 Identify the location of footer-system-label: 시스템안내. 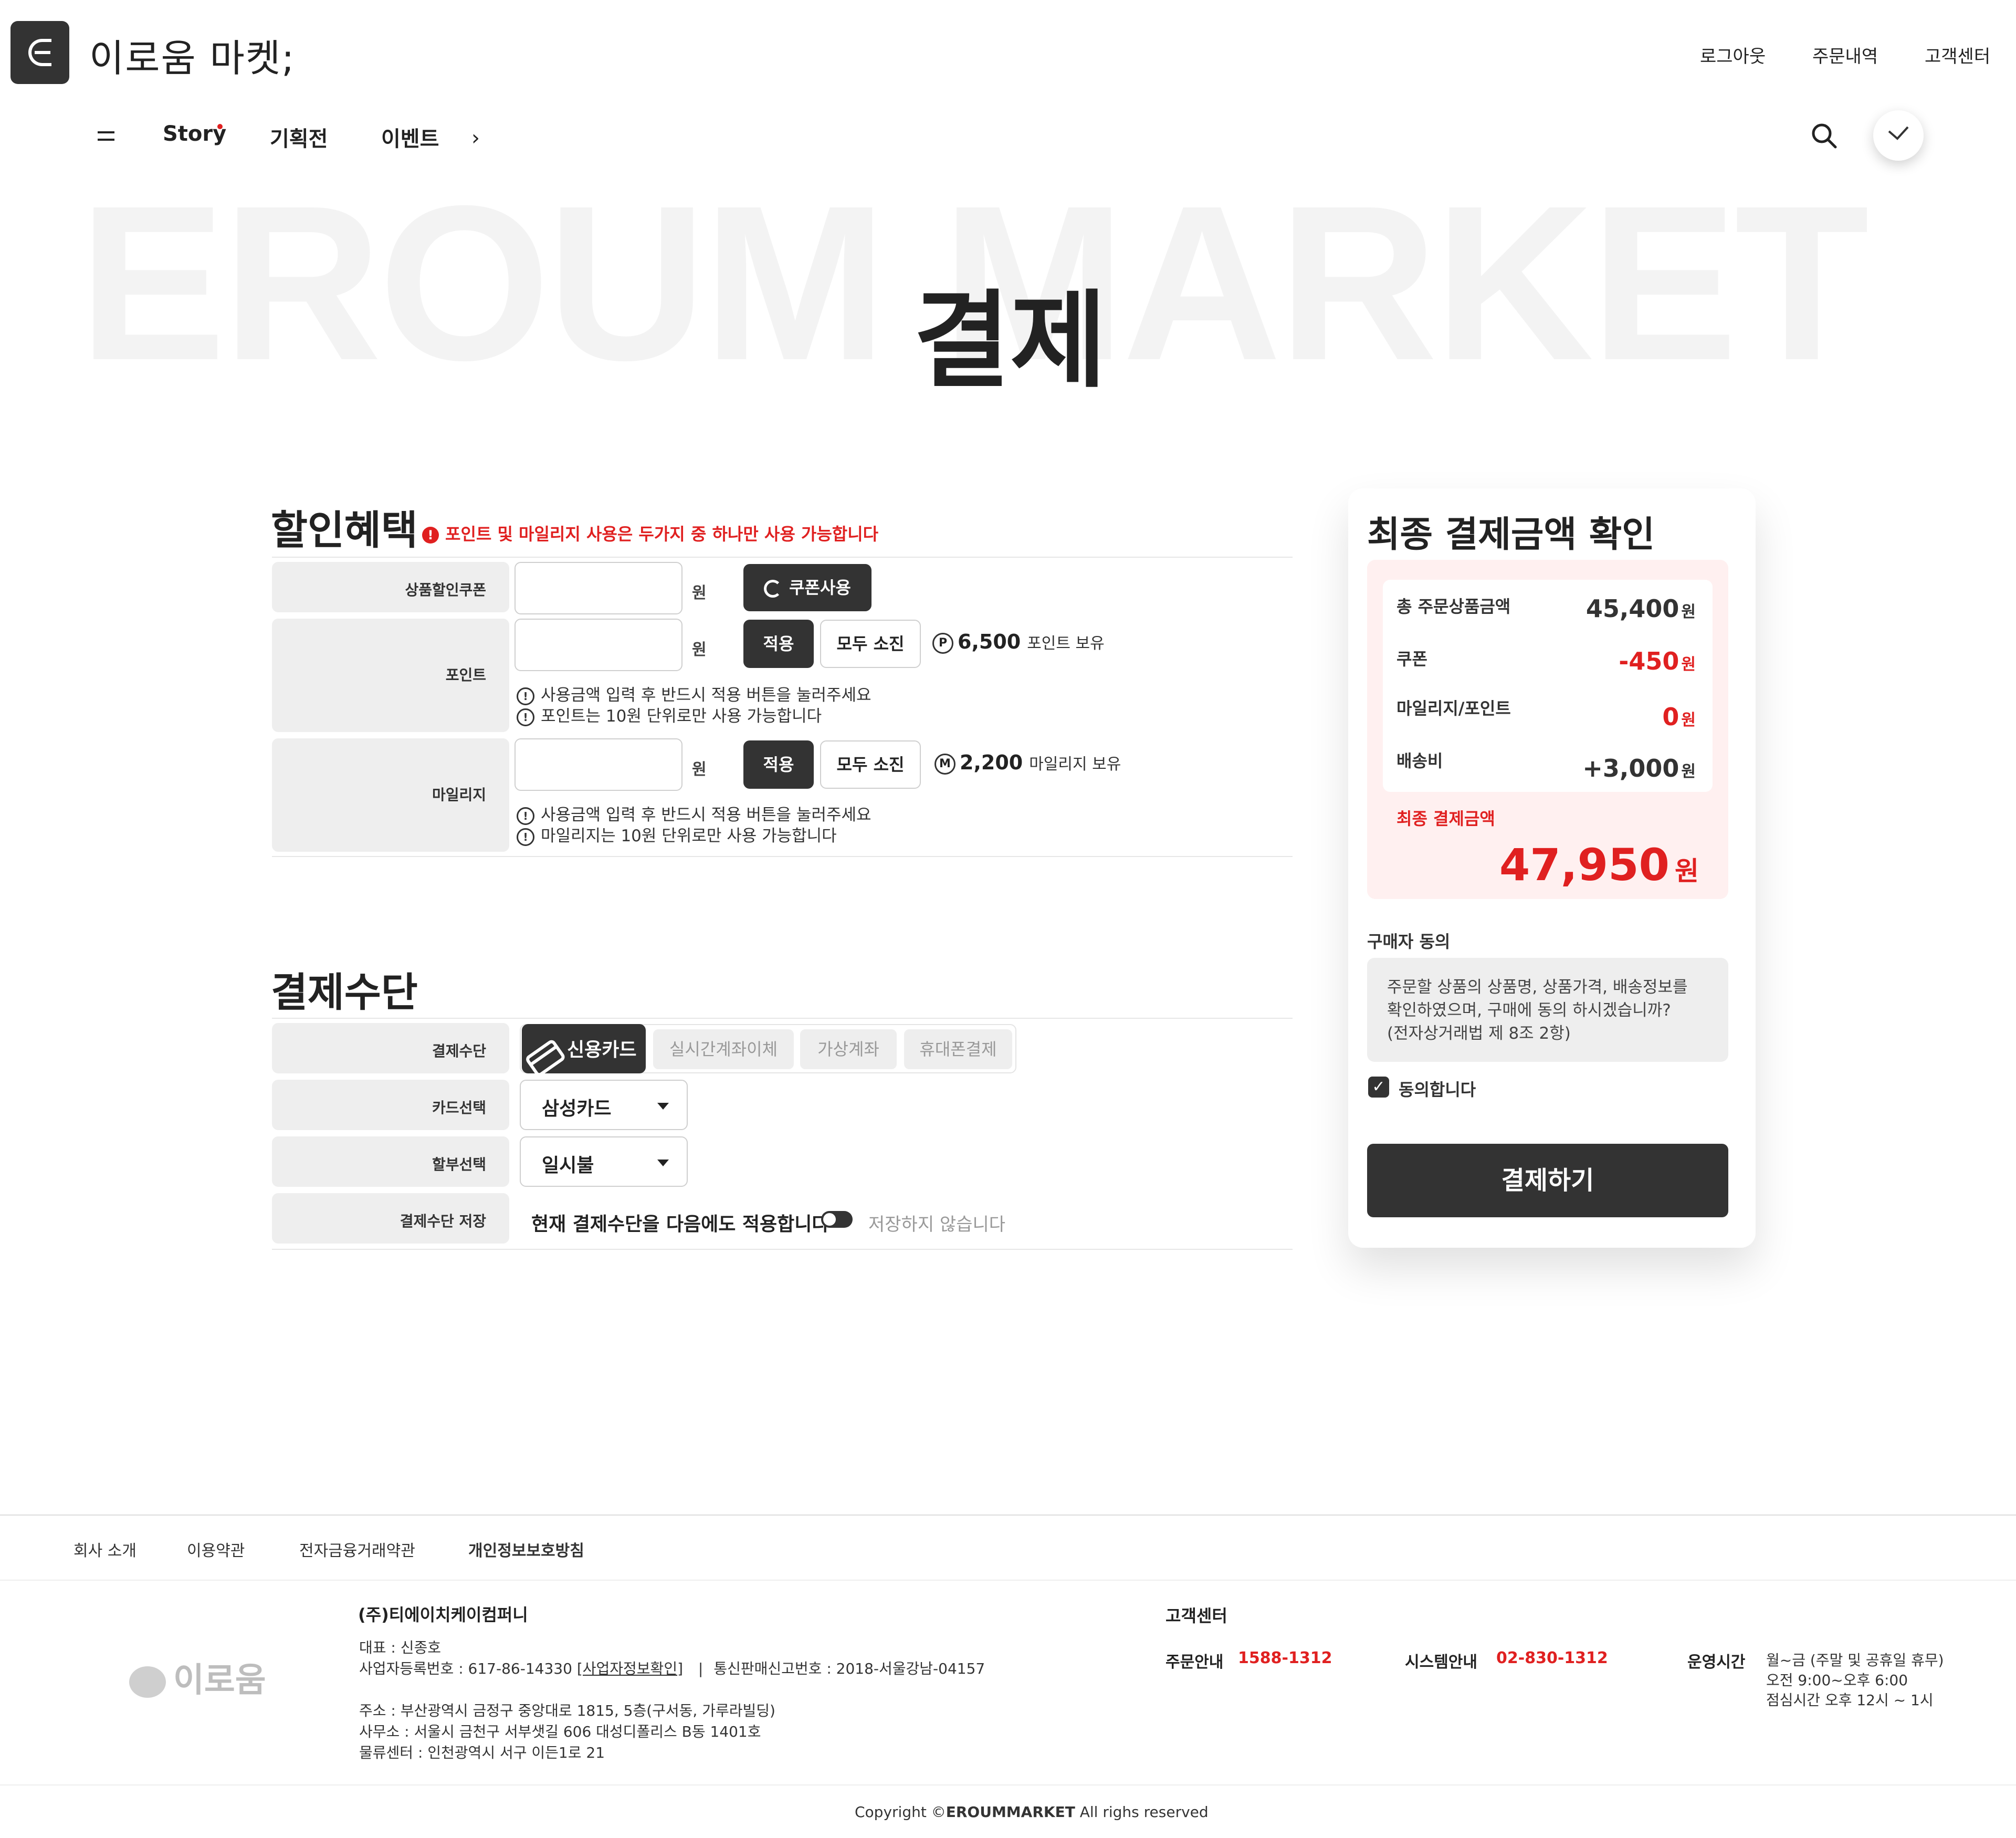
(1441, 1662).